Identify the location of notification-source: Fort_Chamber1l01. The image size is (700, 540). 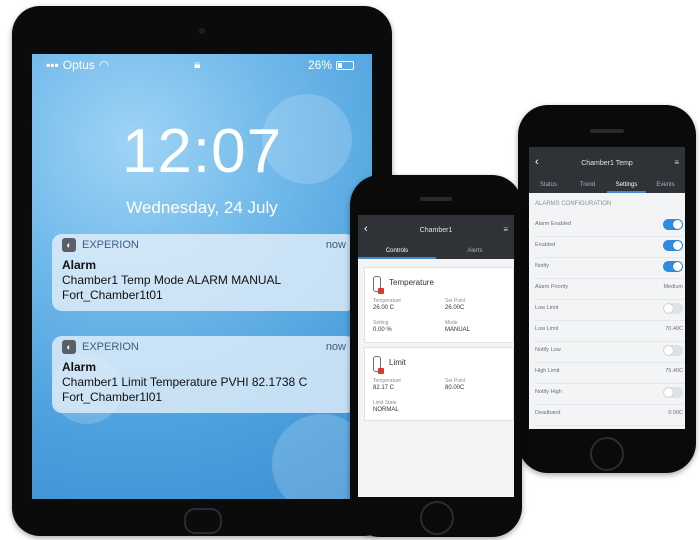
(112, 397).